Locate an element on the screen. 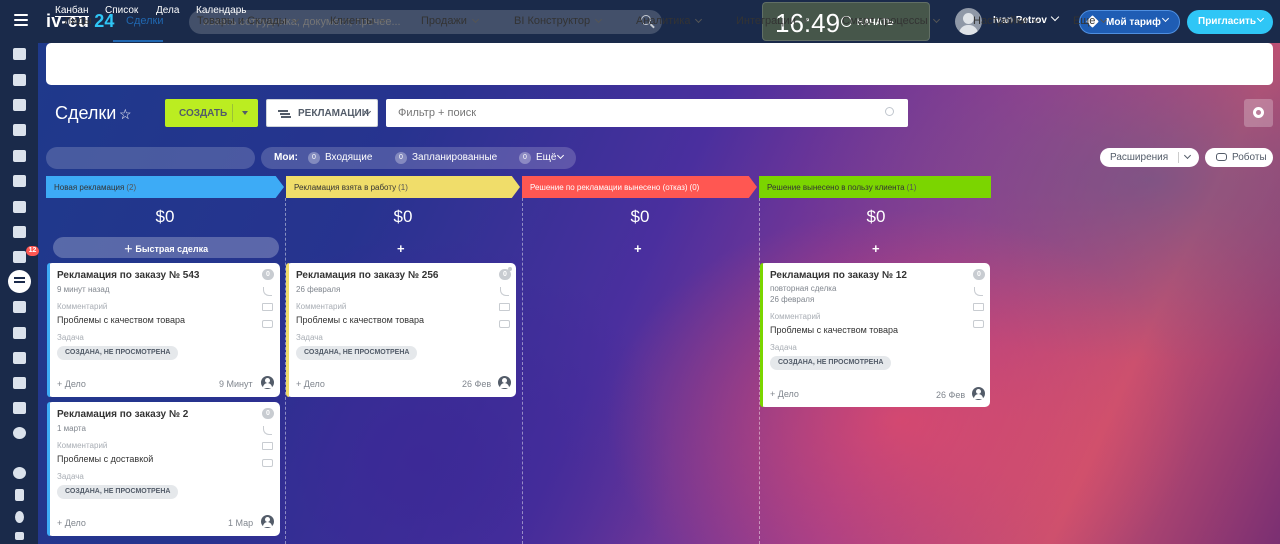  deal-date-line: 1 марта is located at coordinates (71, 428).